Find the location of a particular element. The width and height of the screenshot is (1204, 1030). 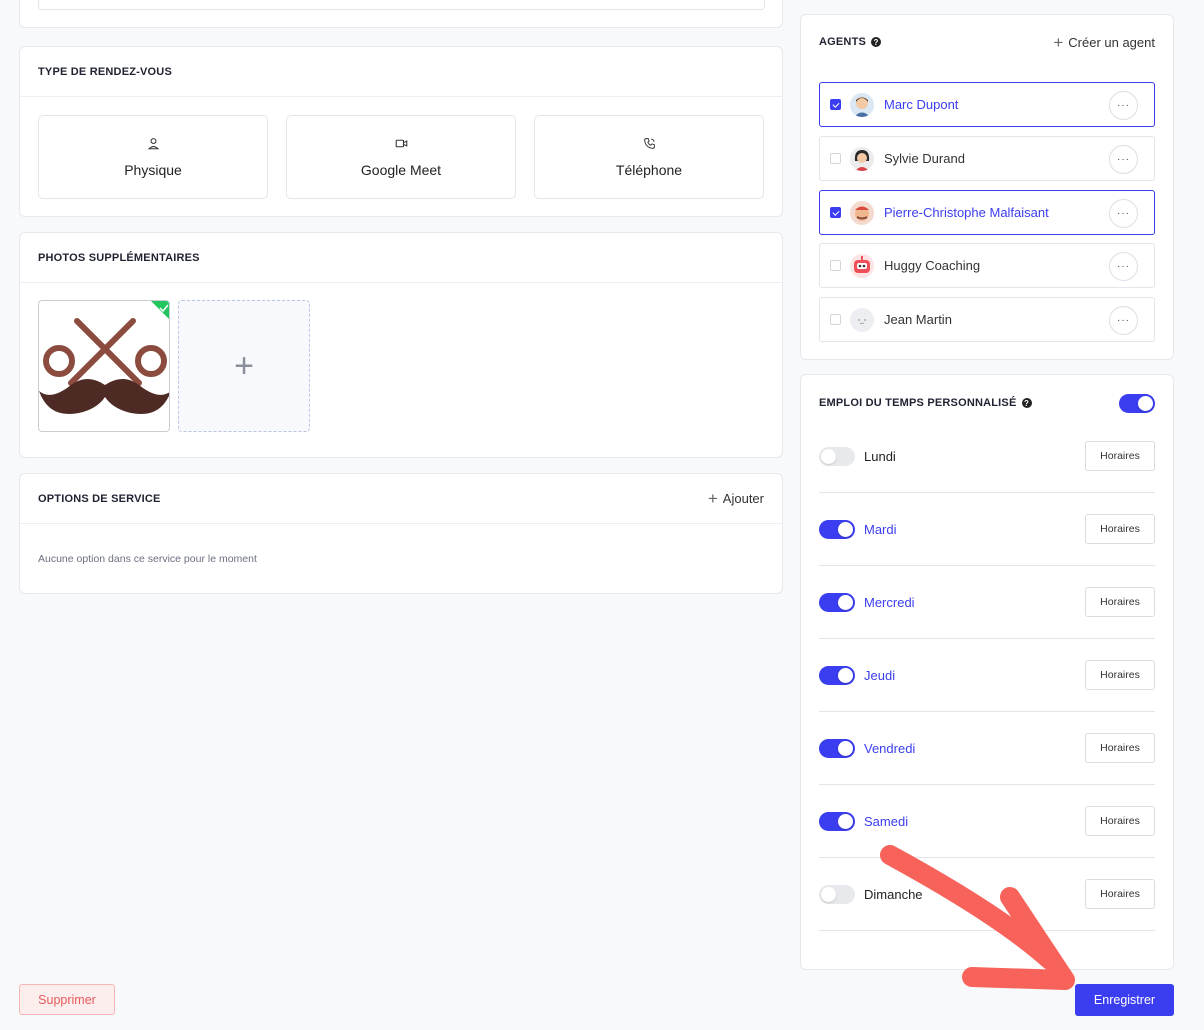

day-row-mardi: Mardi Horaires is located at coordinates (987, 529).